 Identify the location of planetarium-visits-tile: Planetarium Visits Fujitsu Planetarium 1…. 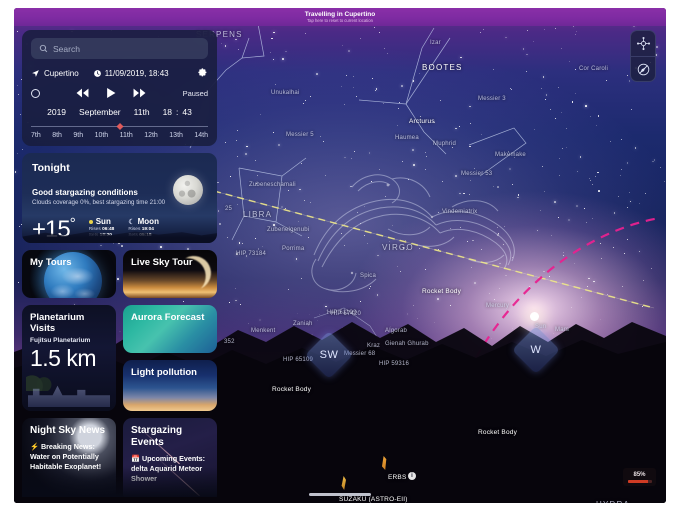
(69, 358).